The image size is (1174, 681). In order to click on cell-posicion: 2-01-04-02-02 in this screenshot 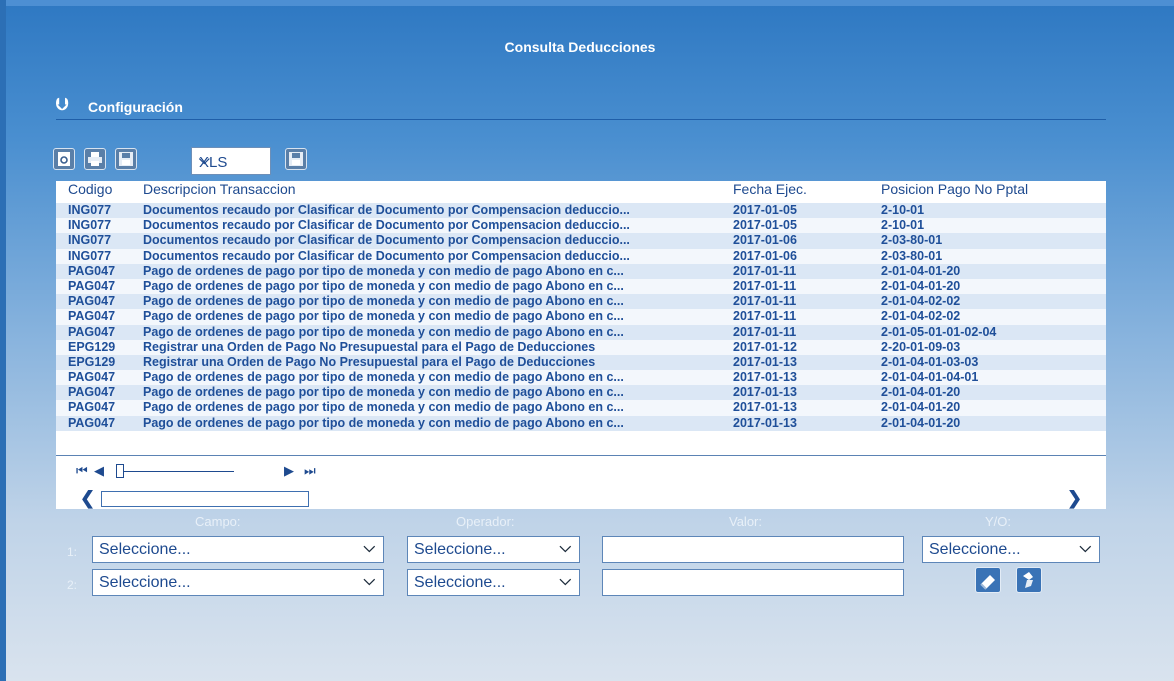, I will do `click(921, 316)`.